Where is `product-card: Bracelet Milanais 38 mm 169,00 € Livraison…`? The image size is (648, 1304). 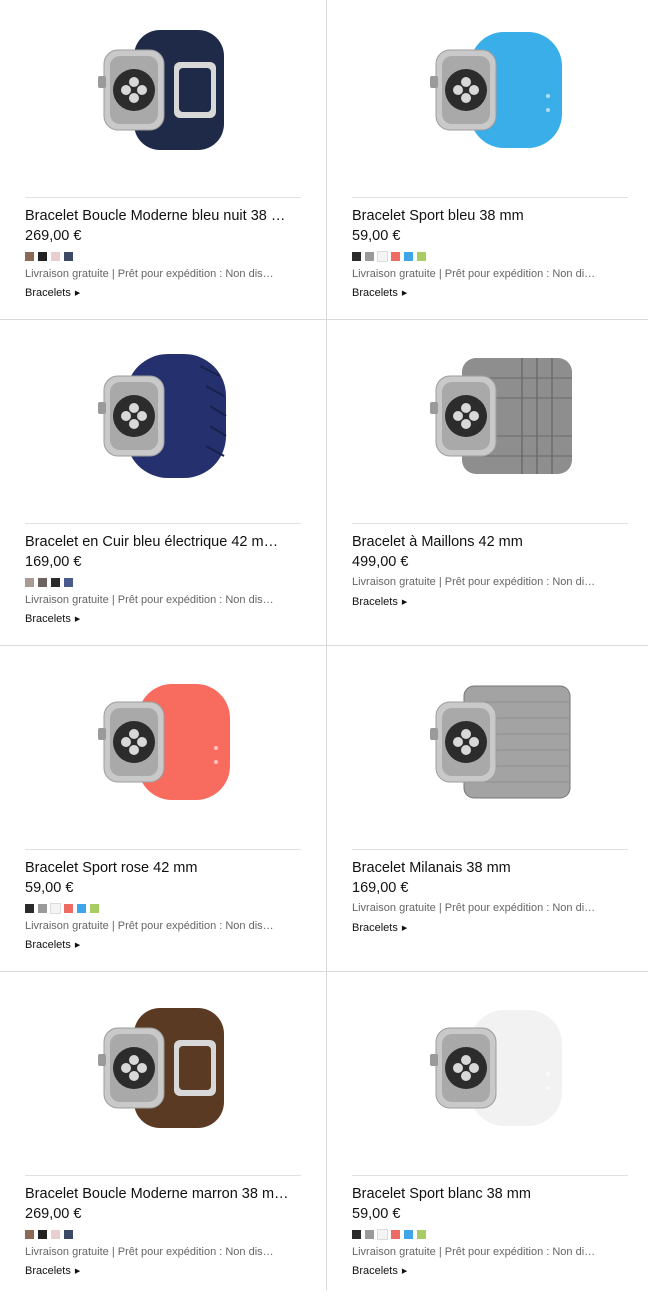
product-card: Bracelet Milanais 38 mm 169,00 € Livraison… is located at coordinates (487, 815).